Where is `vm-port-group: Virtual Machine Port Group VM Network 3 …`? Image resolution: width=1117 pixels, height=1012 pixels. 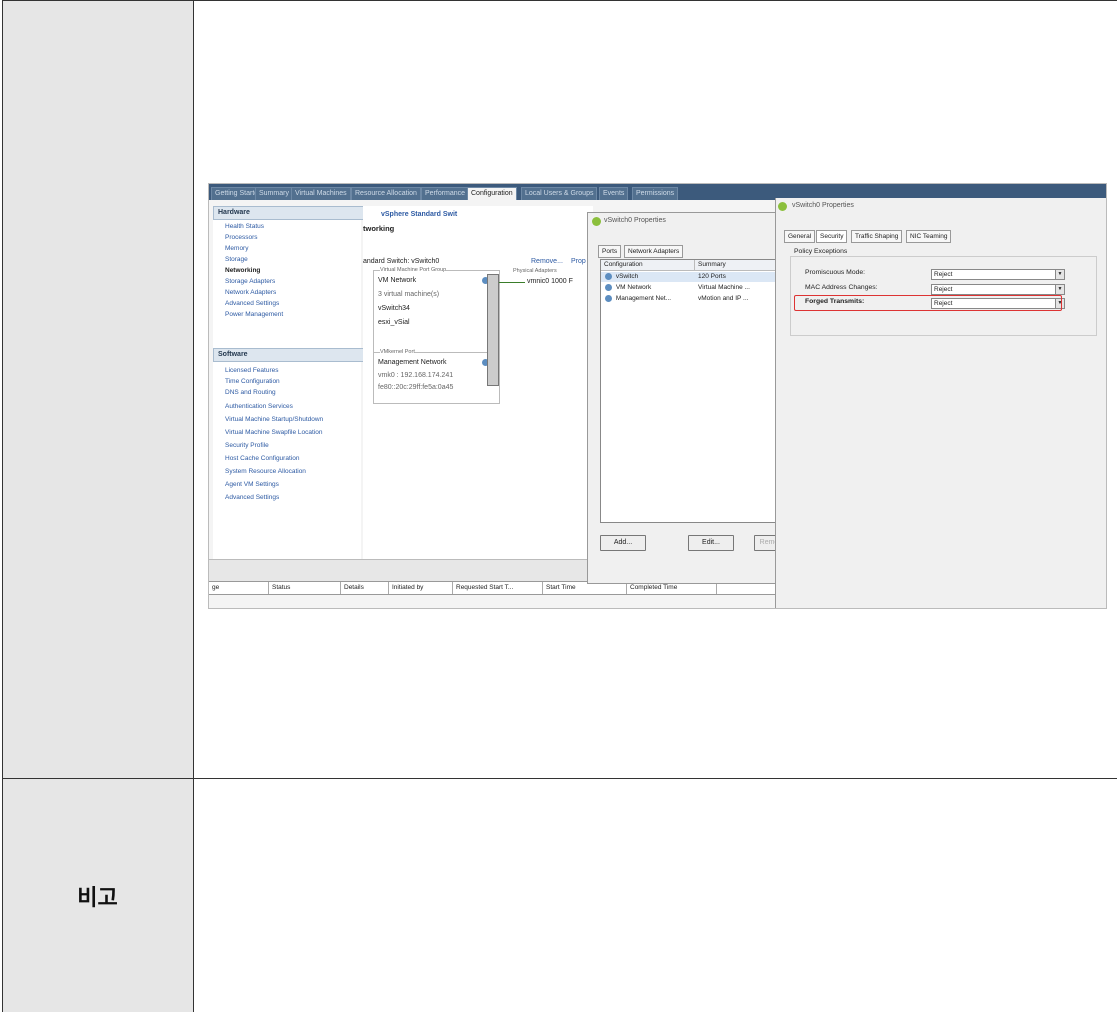
vm-port-group: Virtual Machine Port Group VM Network 3 … is located at coordinates (436, 310).